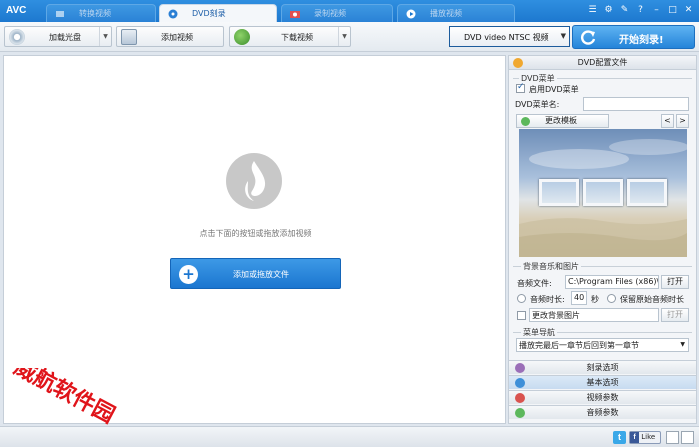 The height and width of the screenshot is (447, 699). What do you see at coordinates (619, 437) in the screenshot?
I see `twitter-icon: t` at bounding box center [619, 437].